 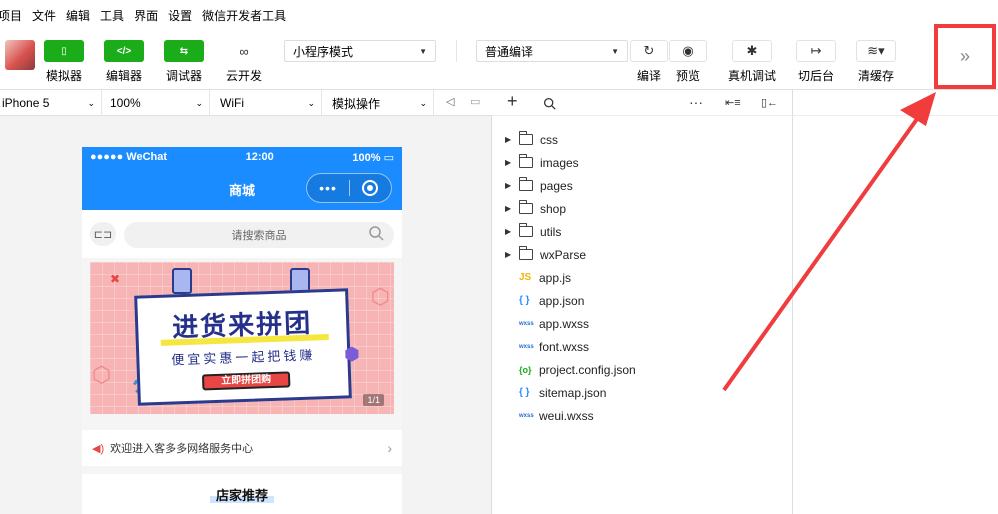 What do you see at coordinates (643, 369) in the screenshot?
I see `tree-file: {o} project.config.json` at bounding box center [643, 369].